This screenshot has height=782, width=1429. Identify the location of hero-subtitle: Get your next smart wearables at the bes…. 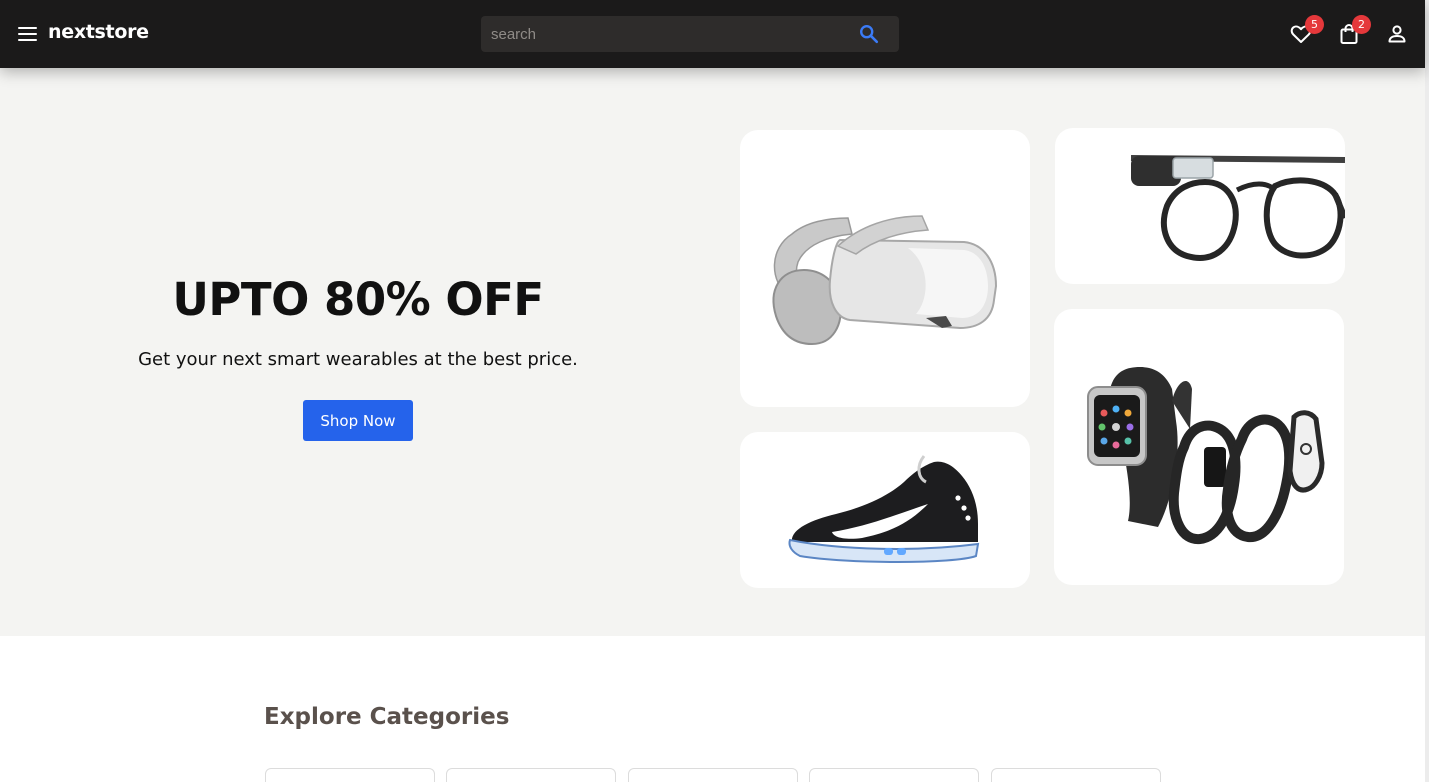
(358, 359).